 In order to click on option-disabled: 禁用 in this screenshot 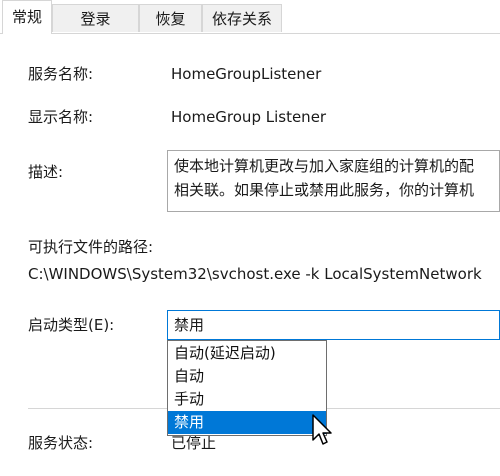, I will do `click(247, 422)`.